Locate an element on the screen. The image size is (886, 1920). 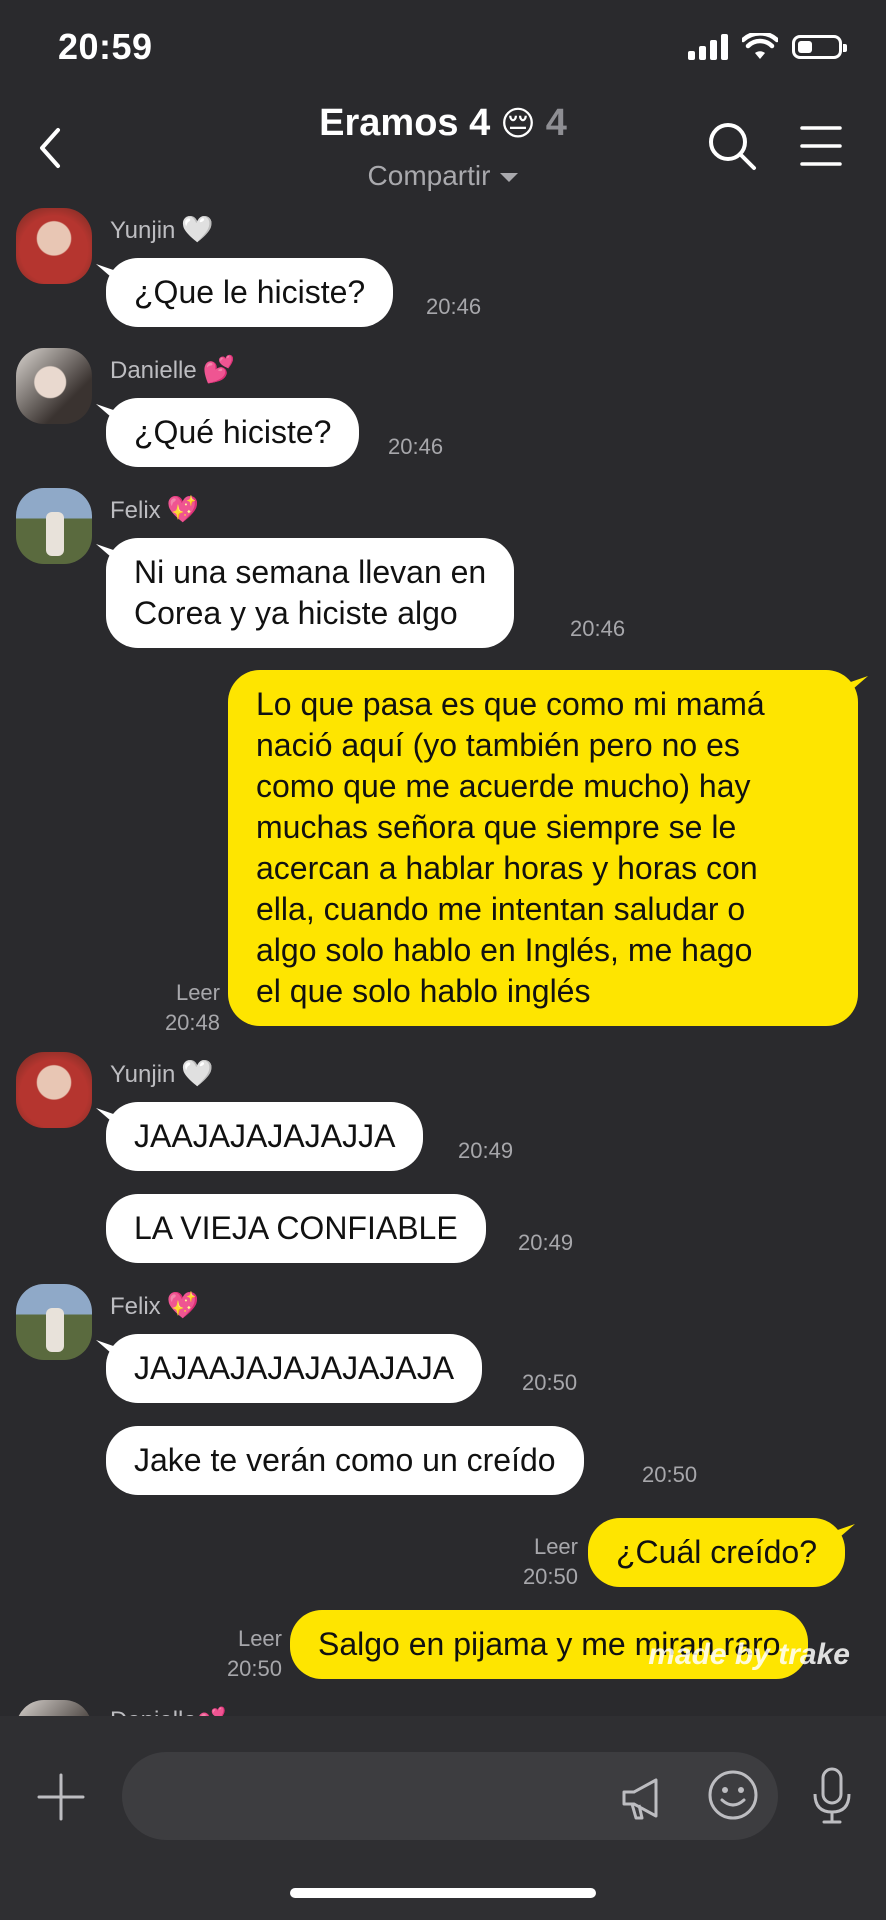
home-indicator is located at coordinates (443, 1893).